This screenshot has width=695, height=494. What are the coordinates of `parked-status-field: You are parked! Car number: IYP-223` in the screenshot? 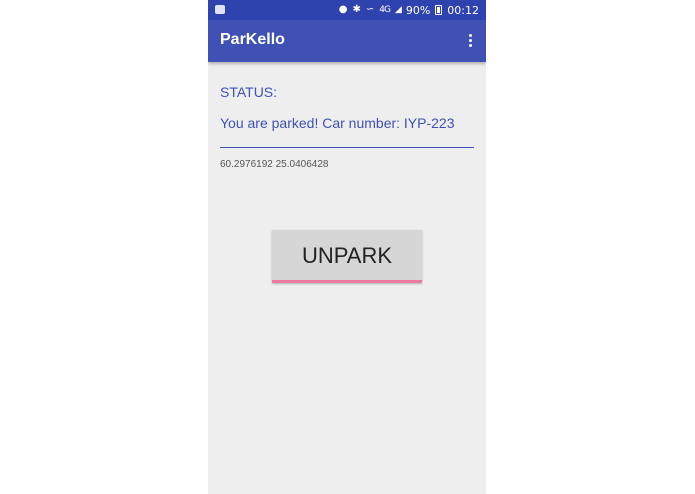 It's located at (347, 129).